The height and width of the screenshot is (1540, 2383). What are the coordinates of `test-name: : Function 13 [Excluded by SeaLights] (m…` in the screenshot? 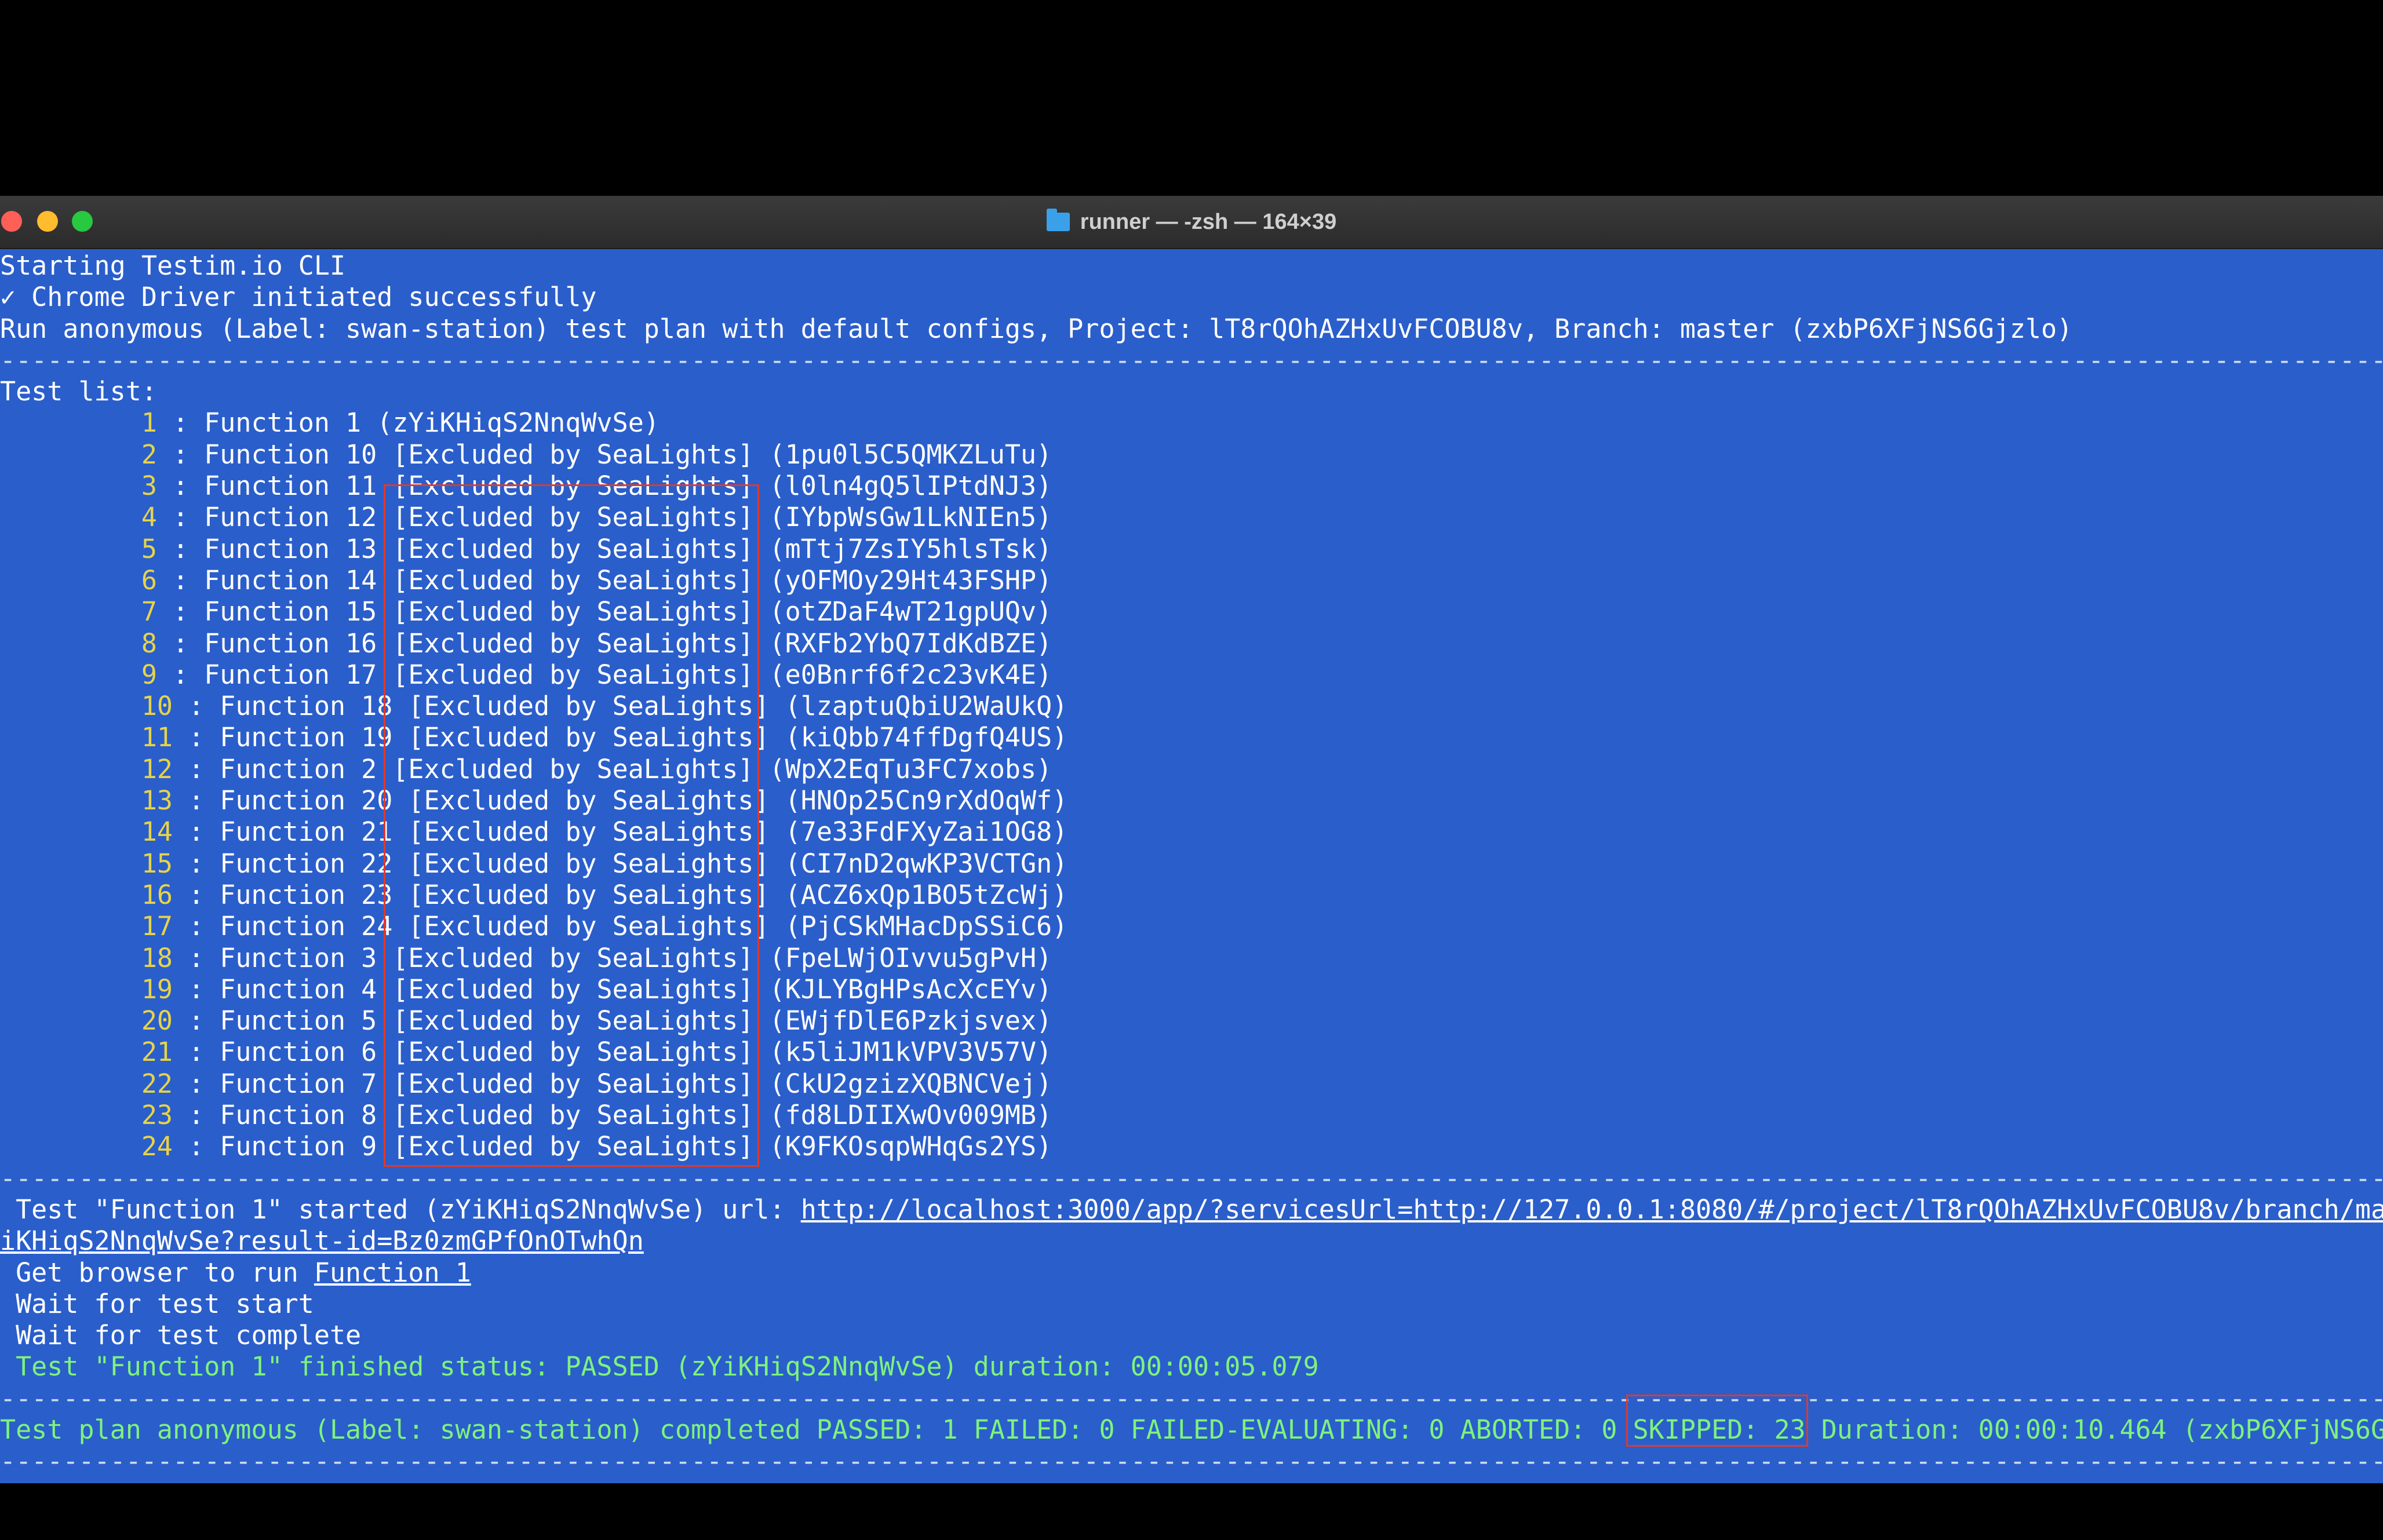 It's located at (604, 548).